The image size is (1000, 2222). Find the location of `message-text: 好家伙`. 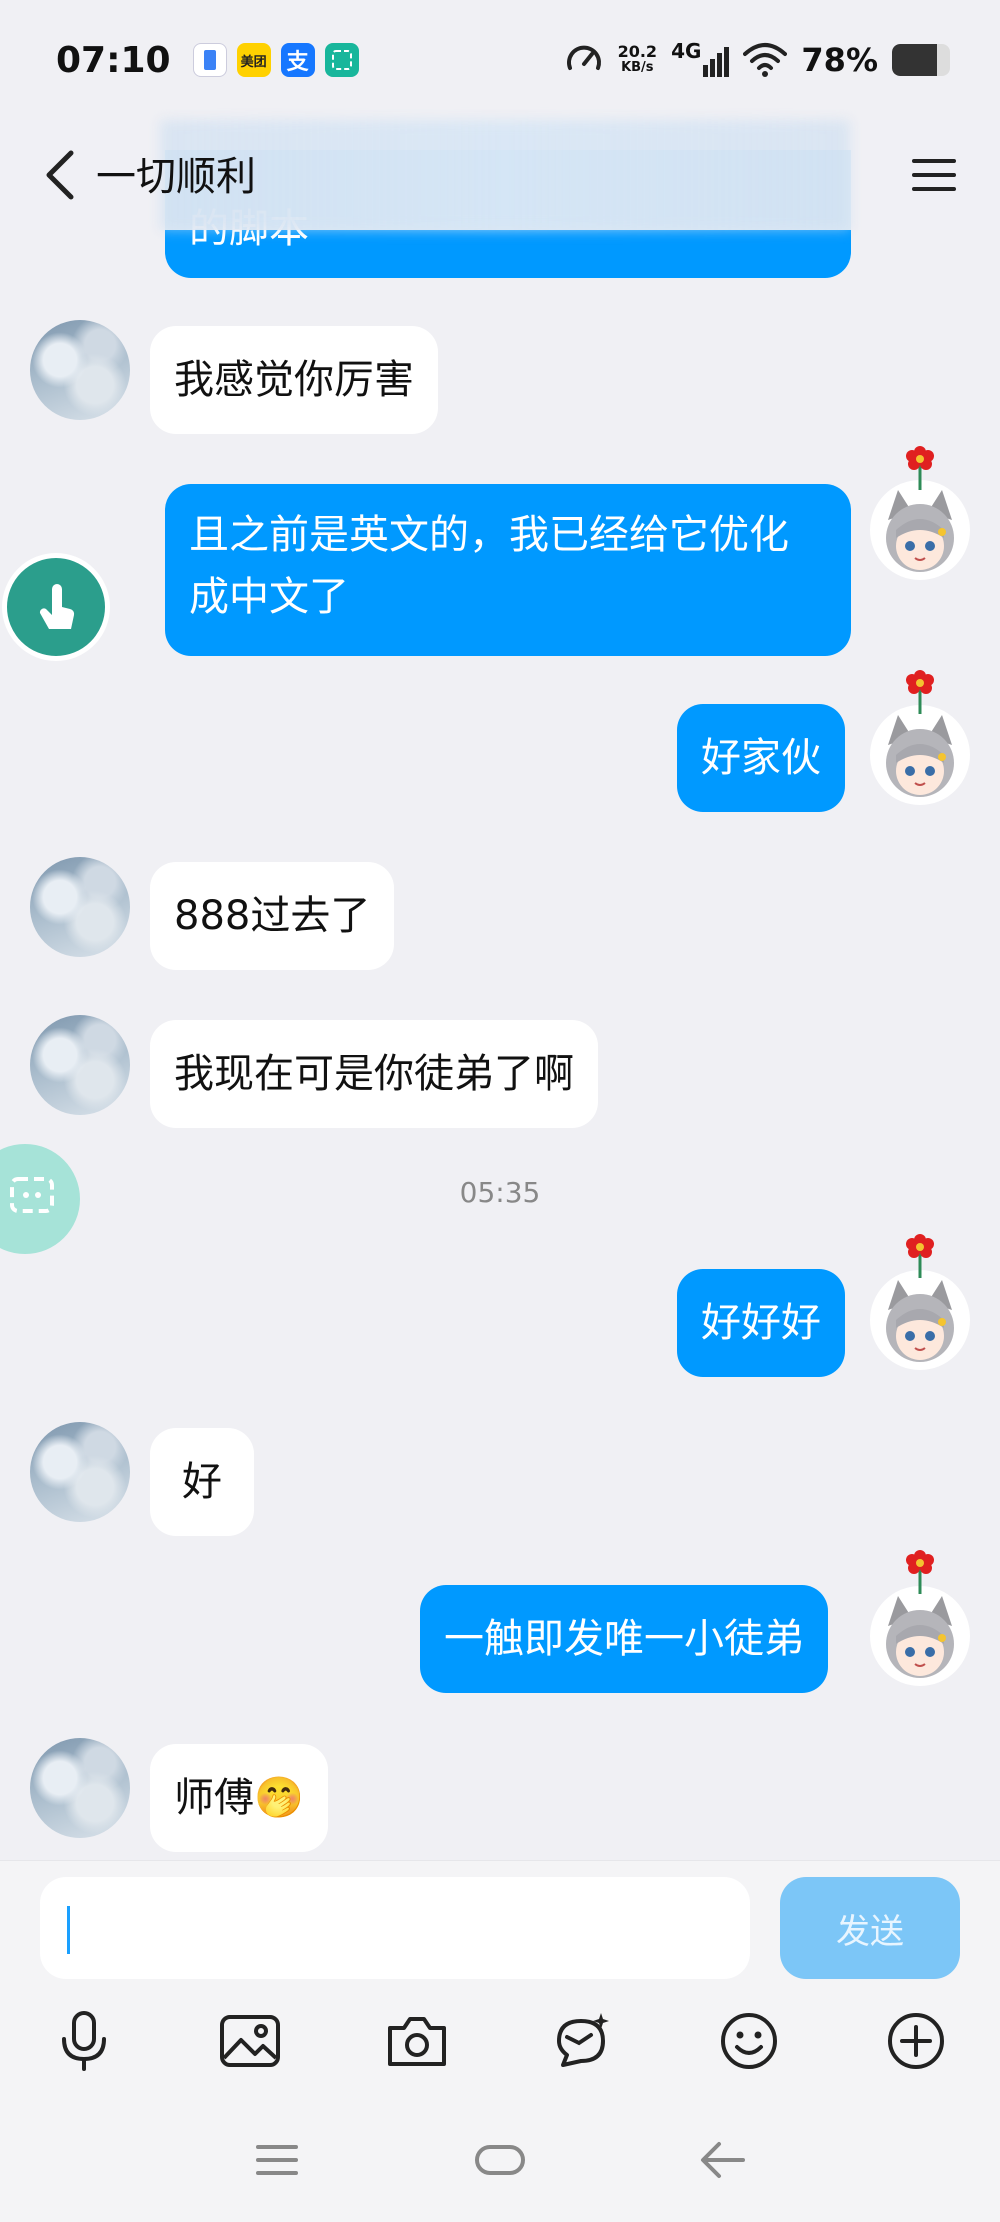

message-text: 好家伙 is located at coordinates (761, 758).